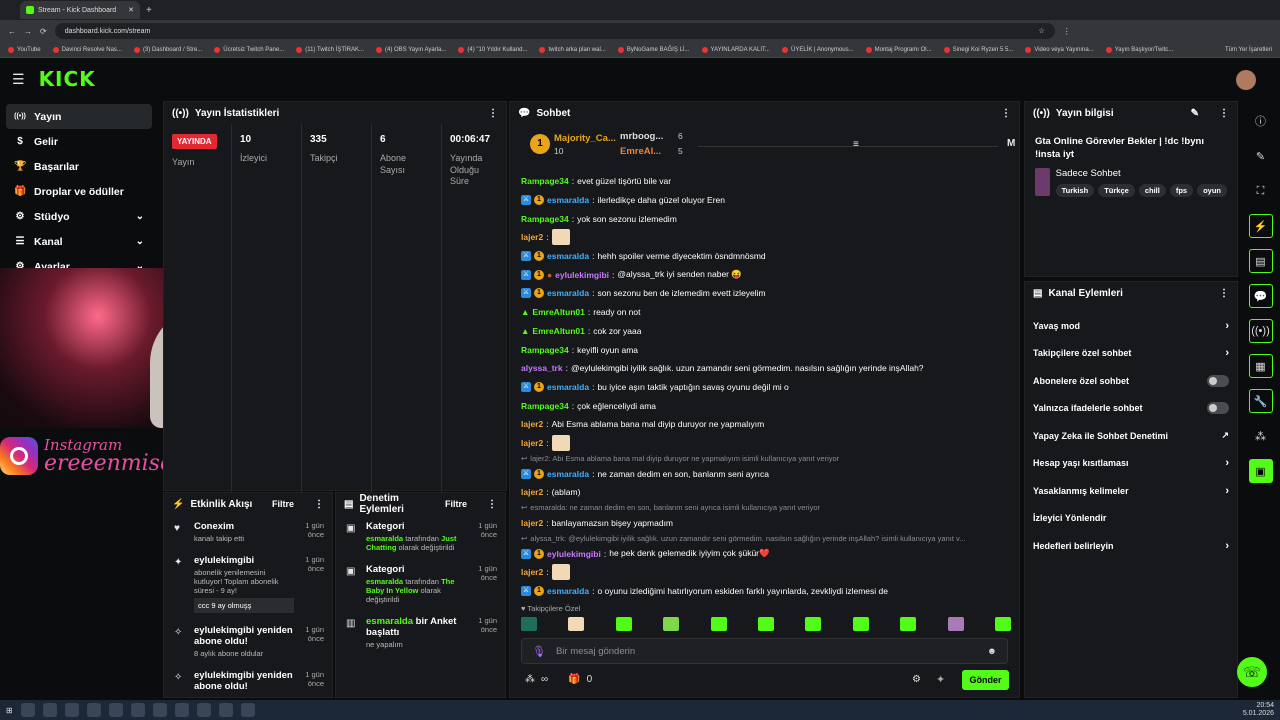  Describe the element at coordinates (940, 679) in the screenshot. I see `mod-tools-icon: ✦` at that location.